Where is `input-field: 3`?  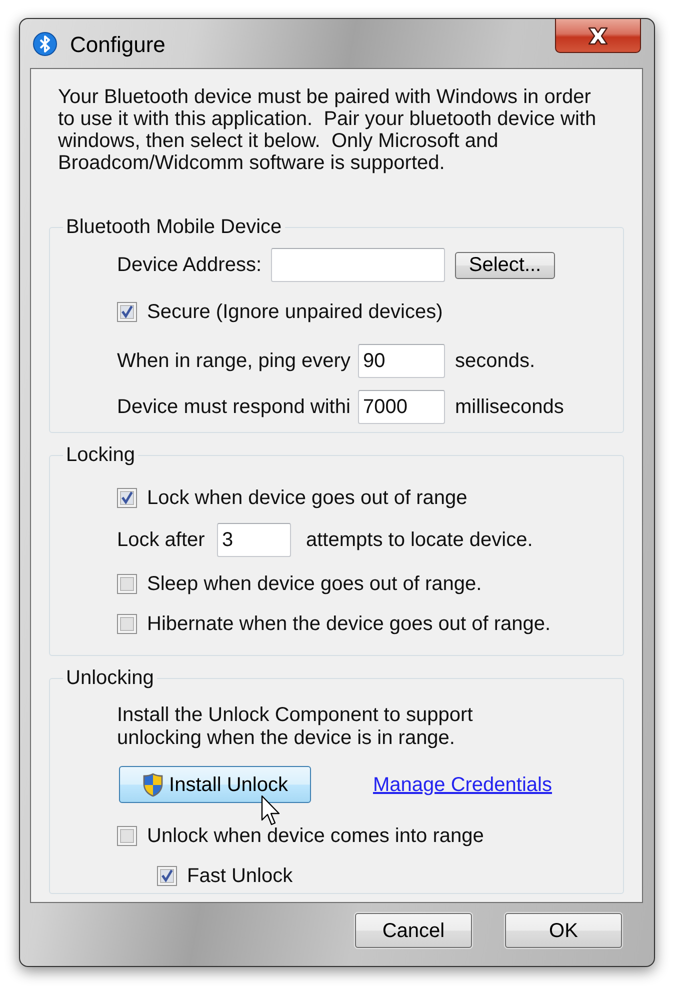 input-field: 3 is located at coordinates (254, 540).